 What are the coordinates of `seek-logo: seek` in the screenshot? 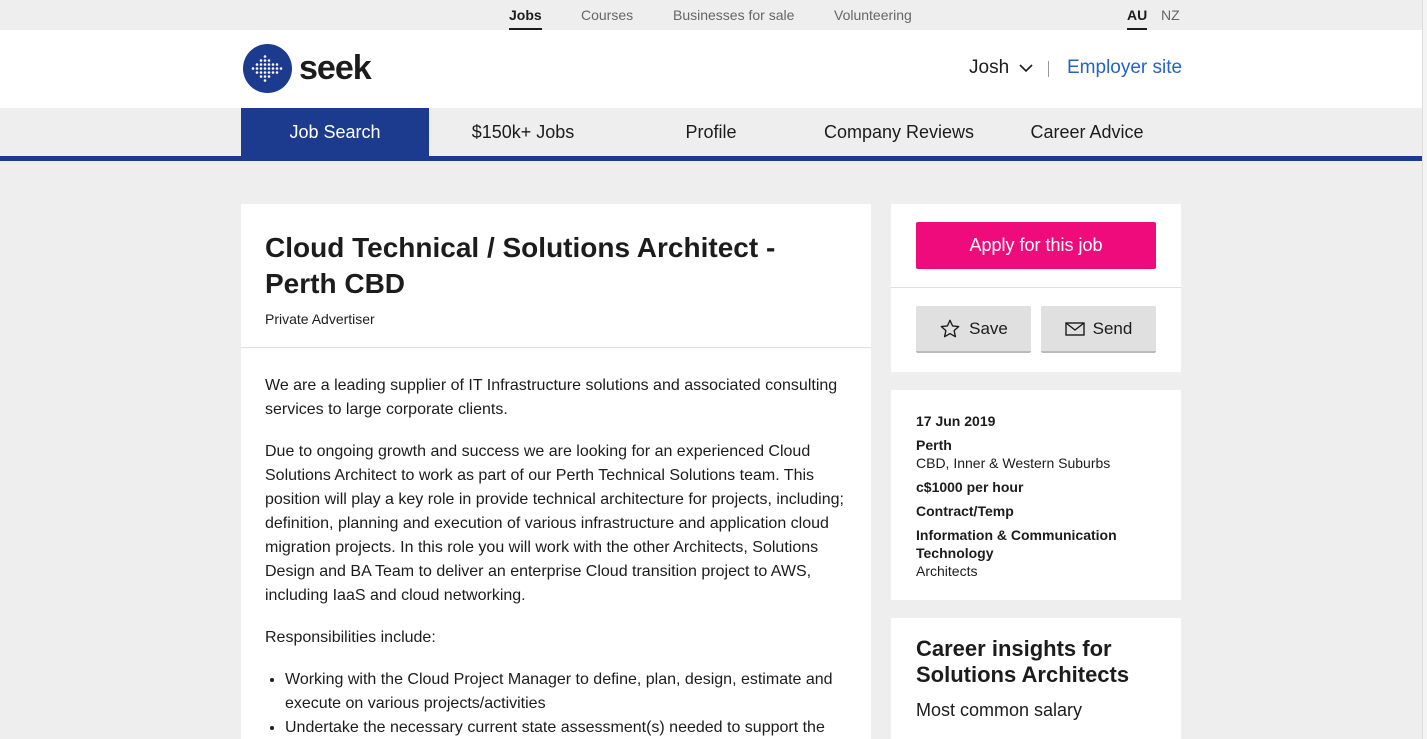 It's located at (307, 68).